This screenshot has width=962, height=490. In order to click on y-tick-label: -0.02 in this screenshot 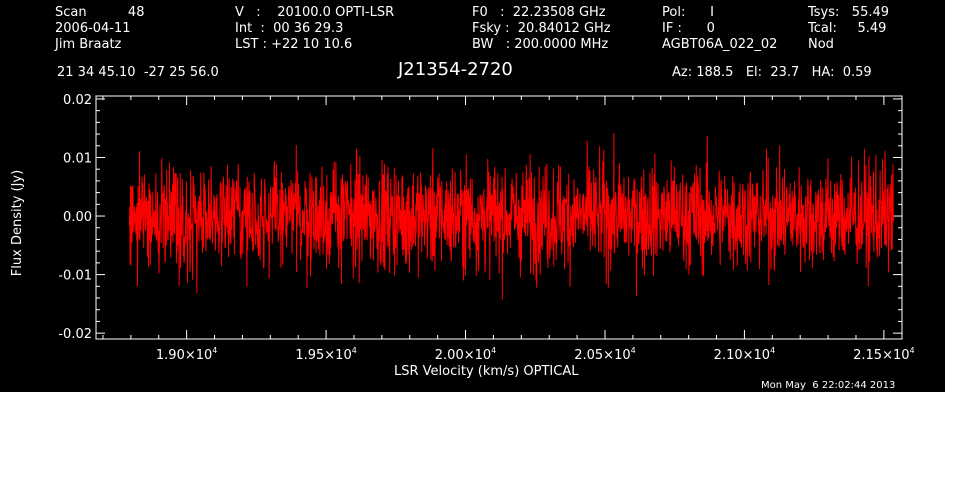, I will do `click(75, 334)`.